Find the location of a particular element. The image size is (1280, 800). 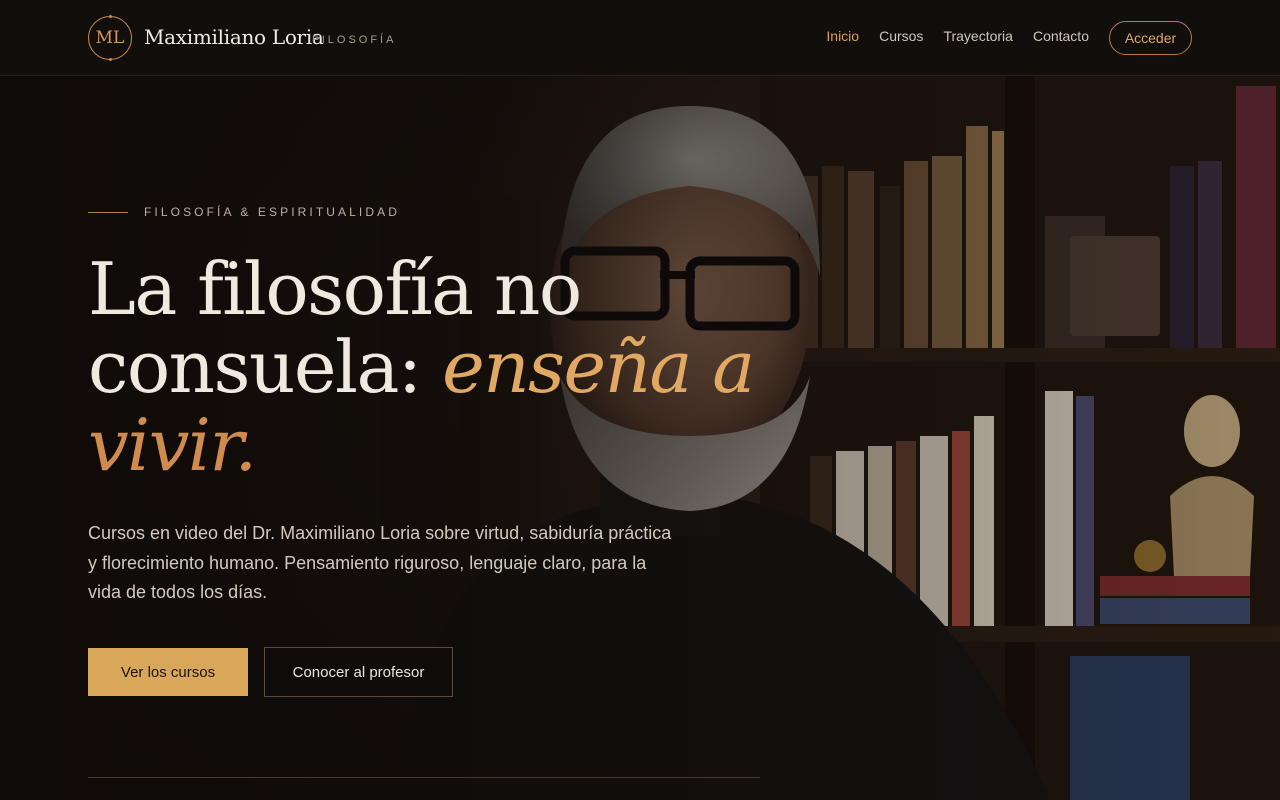

main-nav: Inicio Cursos Trayectoria Contacto is located at coordinates (957, 36).